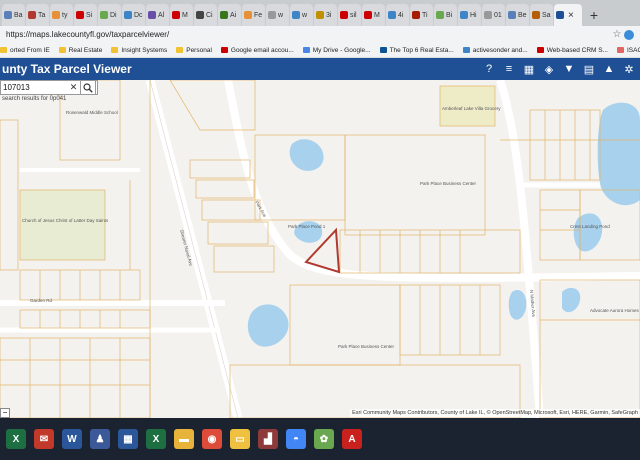 This screenshot has height=460, width=640. What do you see at coordinates (320, 69) in the screenshot?
I see `app-header: unty Tax Parcel Viewer ? ≡ ▦ ◈ ▼ ▤ ▲ ✲` at bounding box center [320, 69].